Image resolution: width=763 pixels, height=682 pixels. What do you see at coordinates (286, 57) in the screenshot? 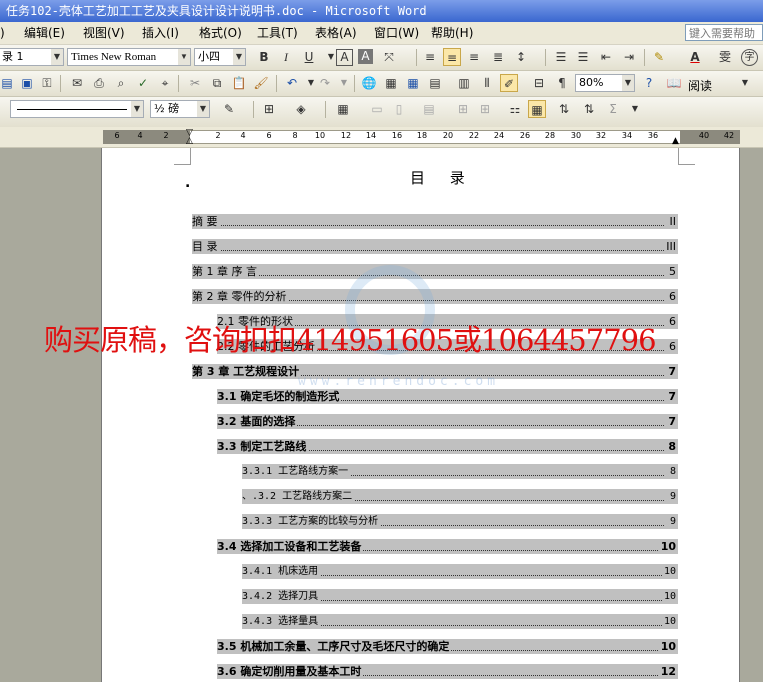
I see `italic-button: I` at bounding box center [286, 57].